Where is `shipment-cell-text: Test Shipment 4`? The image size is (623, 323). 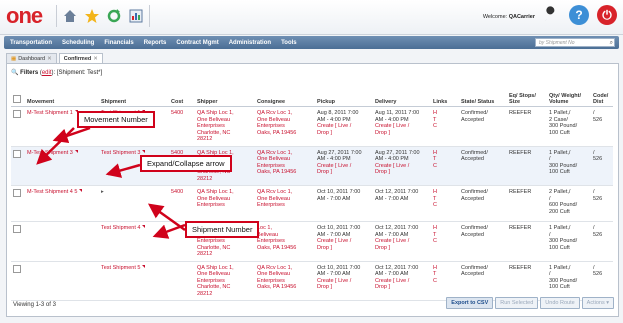 shipment-cell-text: Test Shipment 4 is located at coordinates (120, 228).